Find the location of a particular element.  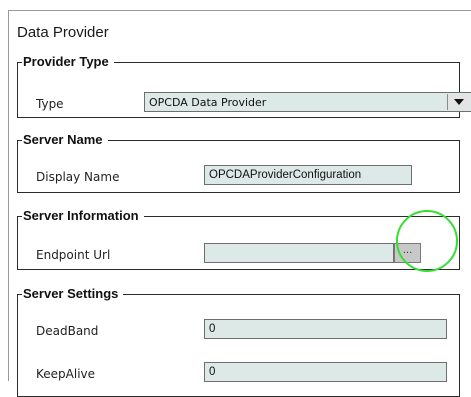

panel-top-border is located at coordinates (239, 10).